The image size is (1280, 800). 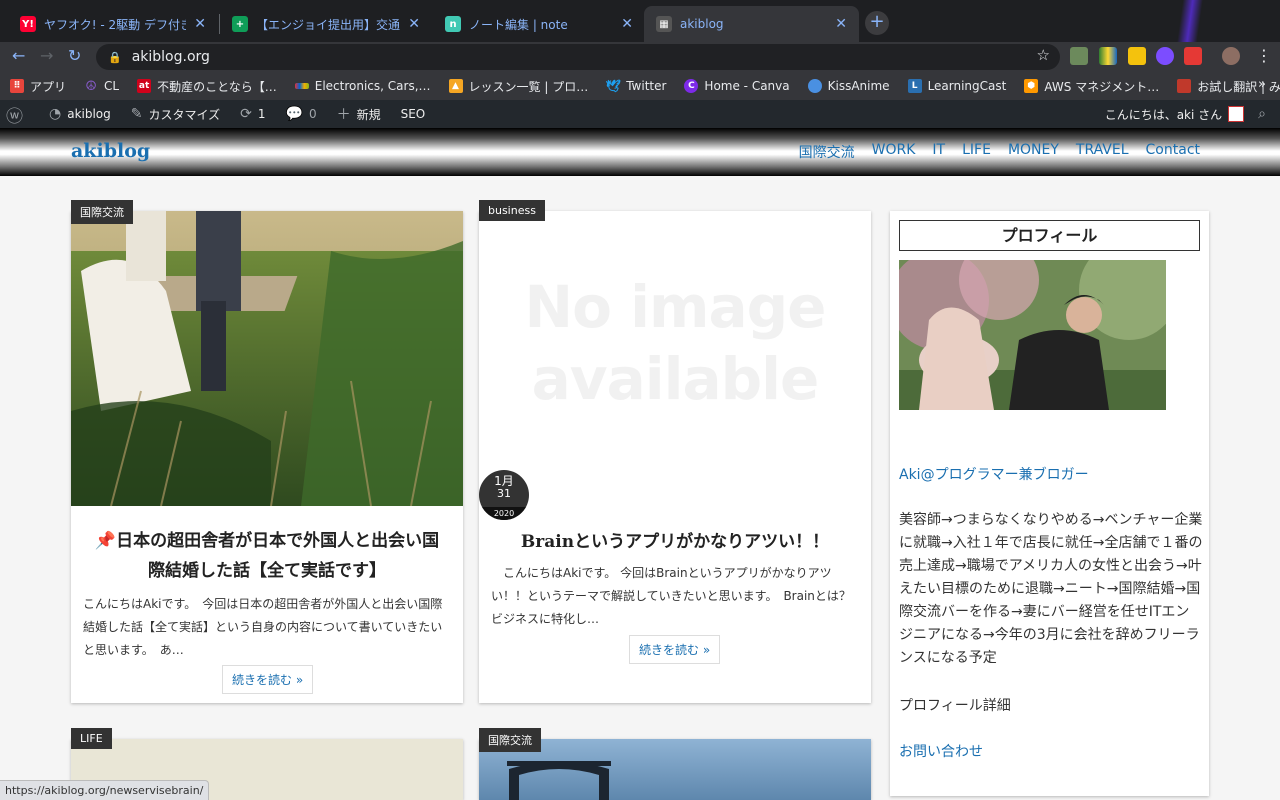 What do you see at coordinates (877, 23) in the screenshot?
I see `new-tab-button: +` at bounding box center [877, 23].